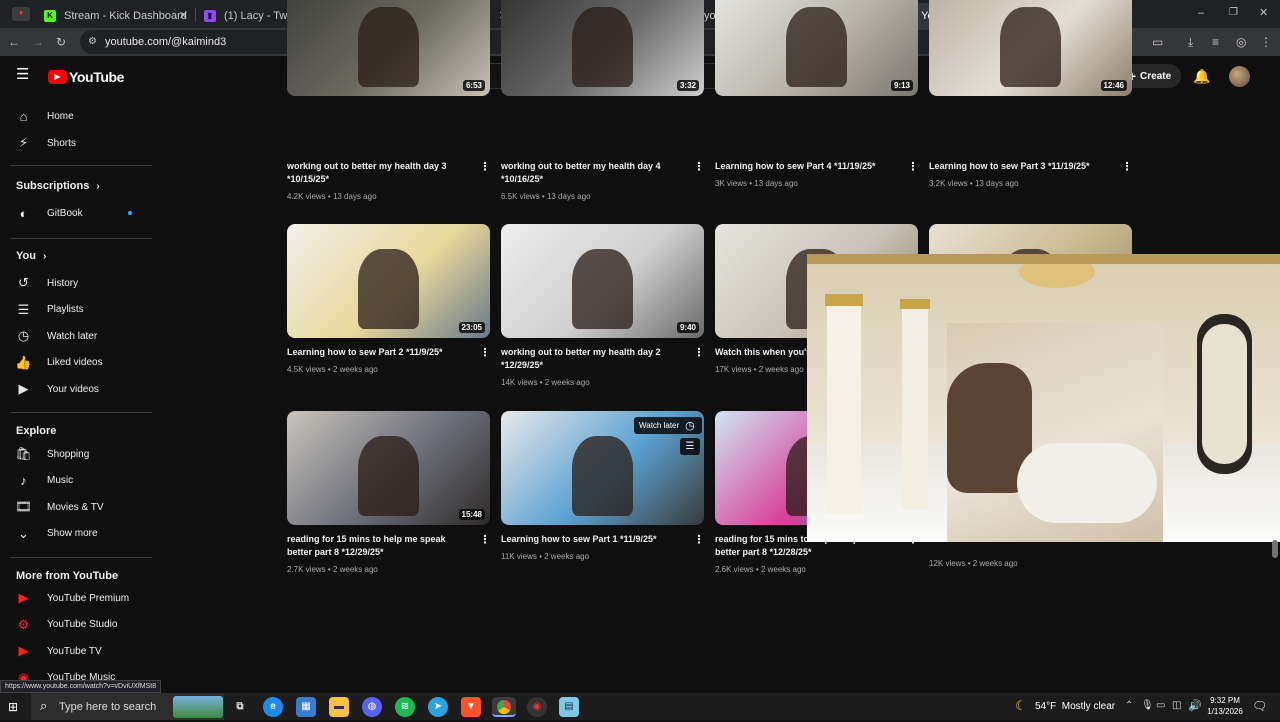 This screenshot has width=1280, height=722. I want to click on windows-start-icon: ⊞, so click(13, 707).